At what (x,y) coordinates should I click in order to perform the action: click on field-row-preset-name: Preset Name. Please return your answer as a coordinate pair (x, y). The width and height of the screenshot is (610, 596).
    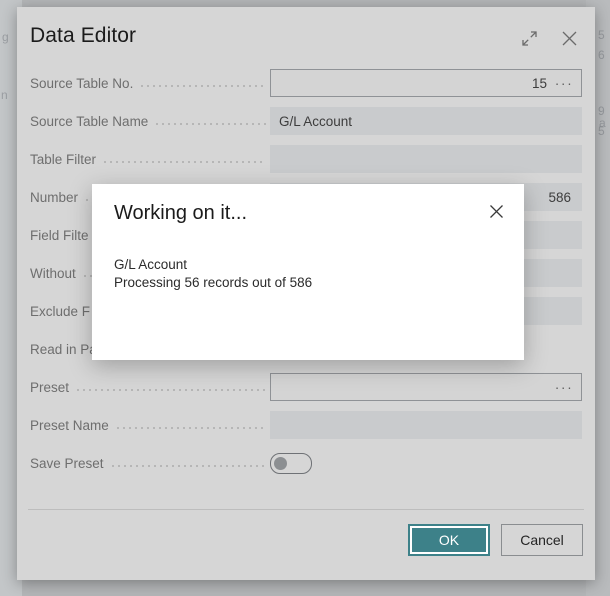
    Looking at the image, I should click on (306, 425).